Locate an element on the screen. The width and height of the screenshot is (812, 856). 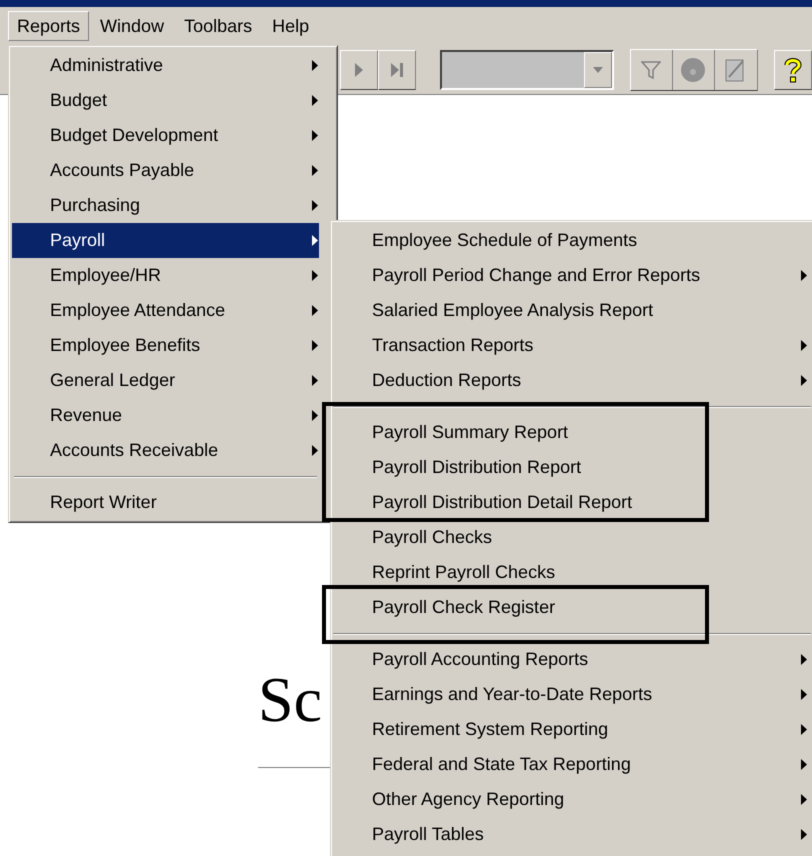
menu-item: Administrative is located at coordinates (165, 65).